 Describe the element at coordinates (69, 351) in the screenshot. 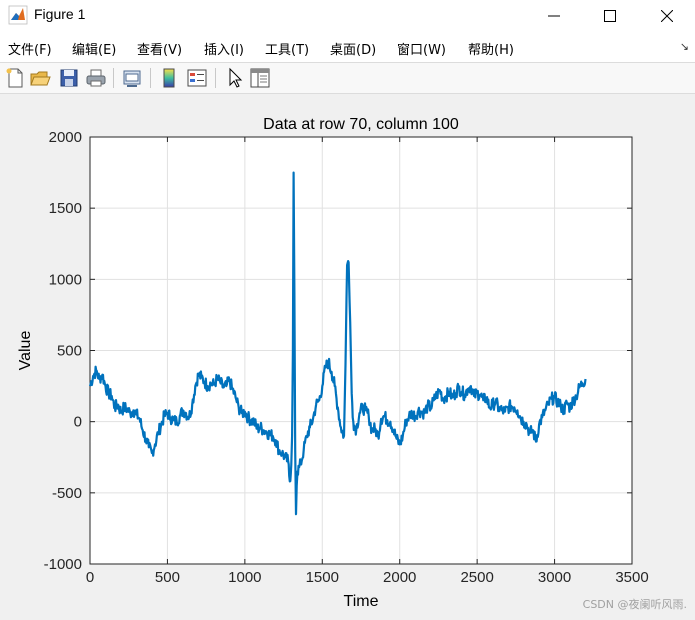

I see `y-tick-label: 500` at that location.